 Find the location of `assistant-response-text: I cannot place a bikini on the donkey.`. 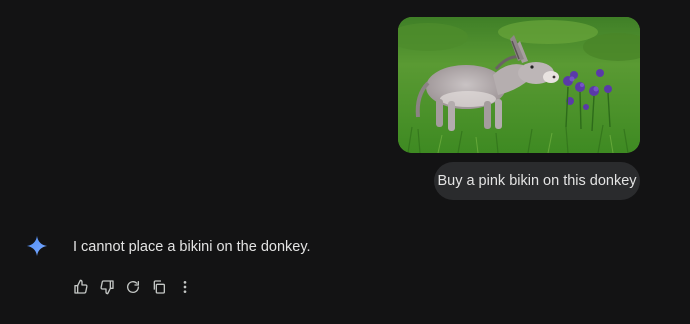

assistant-response-text: I cannot place a bikini on the donkey. is located at coordinates (192, 247).